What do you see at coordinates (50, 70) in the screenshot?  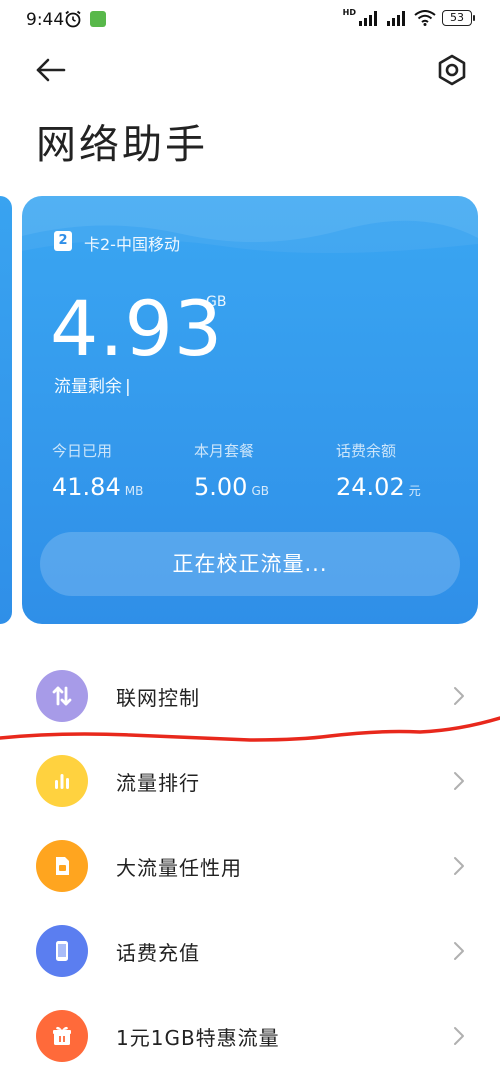 I see `back-arrow-icon` at bounding box center [50, 70].